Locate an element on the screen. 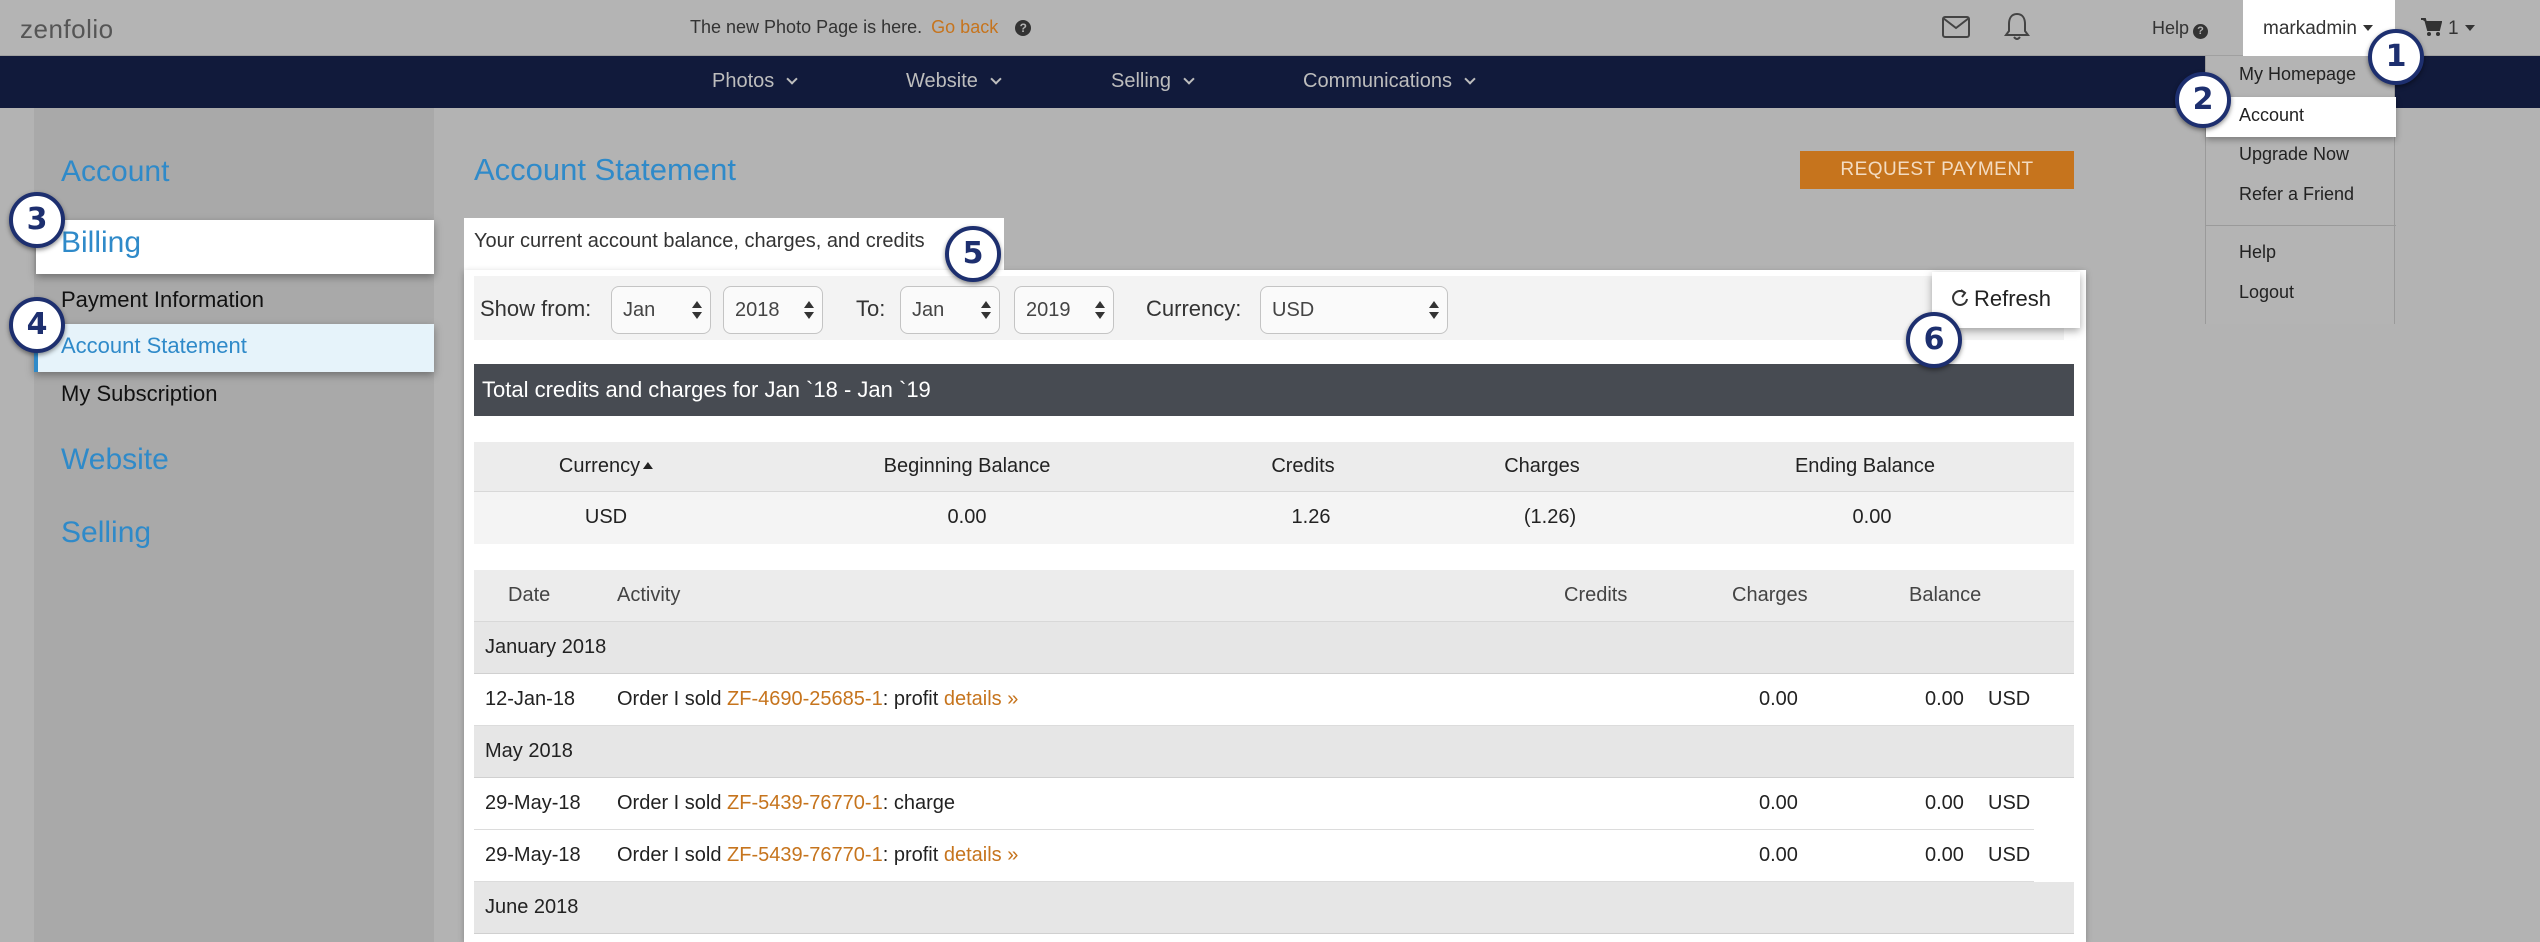 The width and height of the screenshot is (2540, 942). to-year-select: 2019 is located at coordinates (1064, 310).